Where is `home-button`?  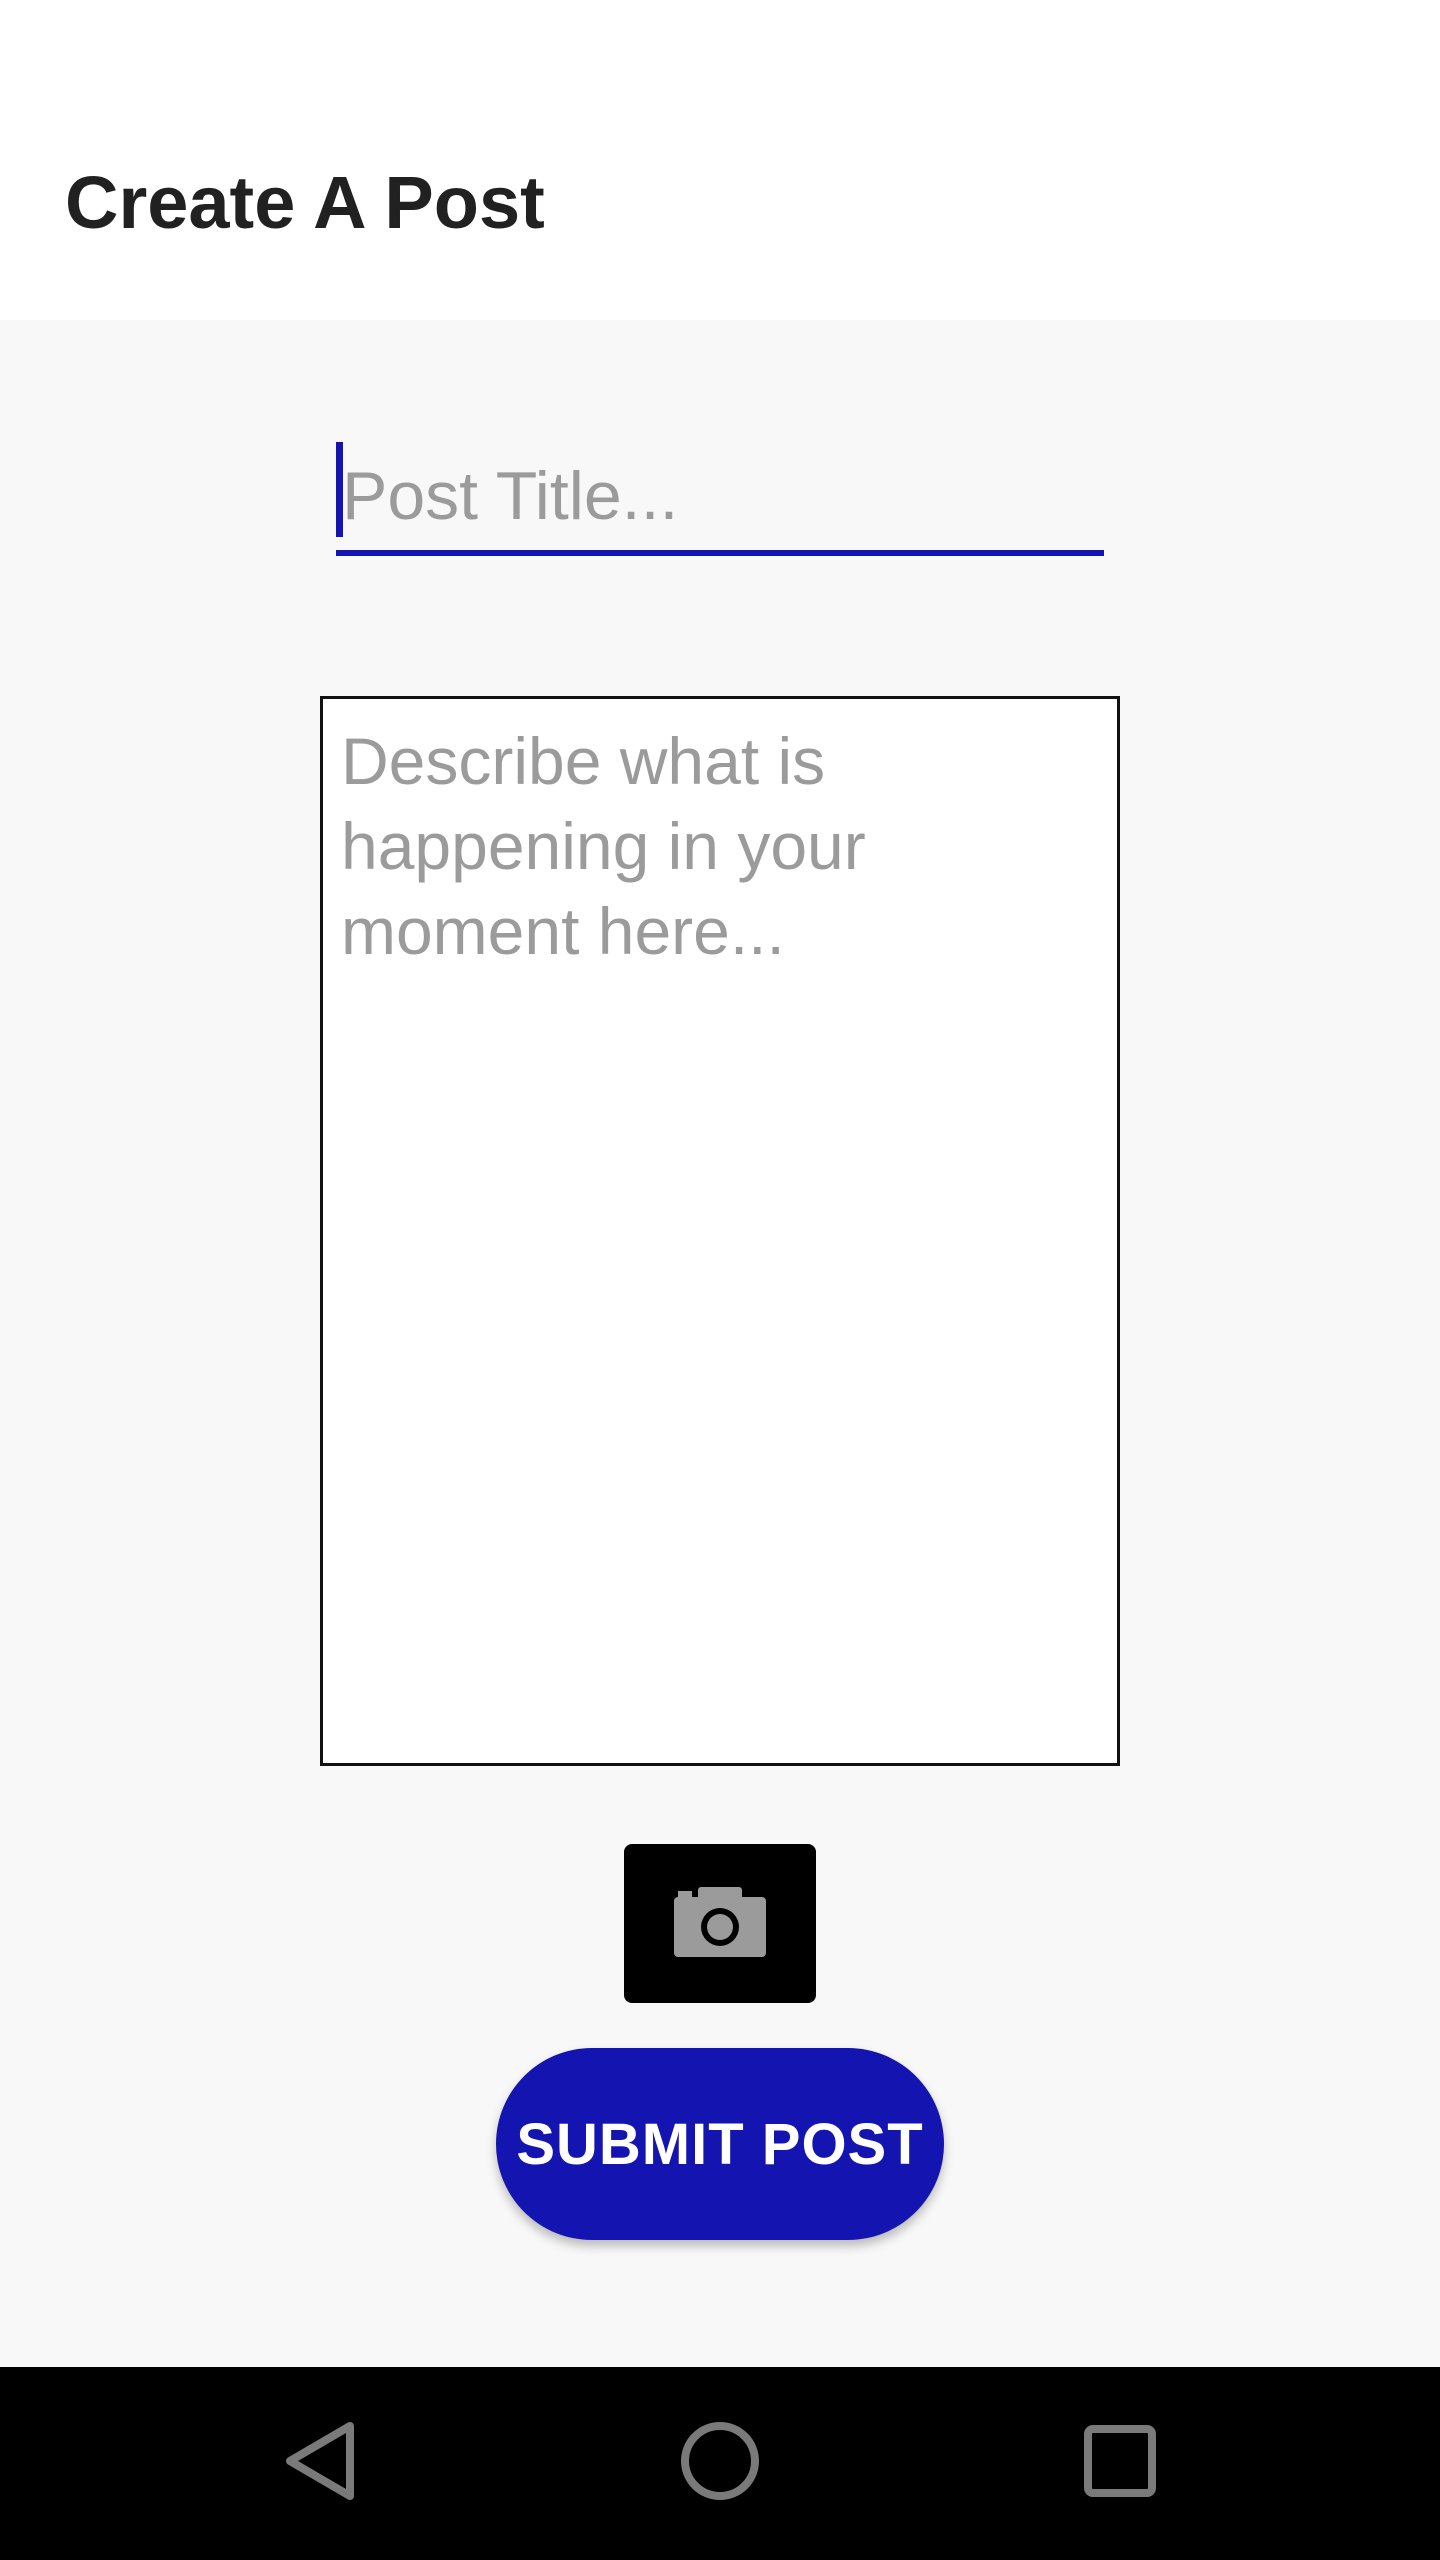
home-button is located at coordinates (720, 2463).